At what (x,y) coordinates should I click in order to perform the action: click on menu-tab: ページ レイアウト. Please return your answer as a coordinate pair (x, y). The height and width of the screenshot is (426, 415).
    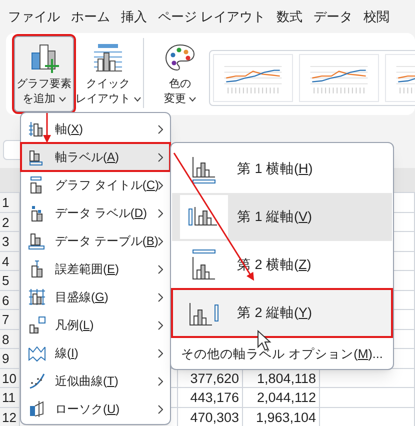
    Looking at the image, I should click on (212, 16).